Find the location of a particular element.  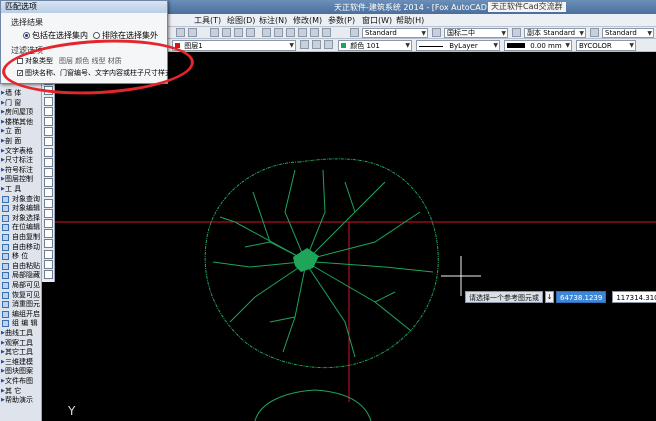

annotation-combo: 国标二中 ▼ is located at coordinates (476, 33).